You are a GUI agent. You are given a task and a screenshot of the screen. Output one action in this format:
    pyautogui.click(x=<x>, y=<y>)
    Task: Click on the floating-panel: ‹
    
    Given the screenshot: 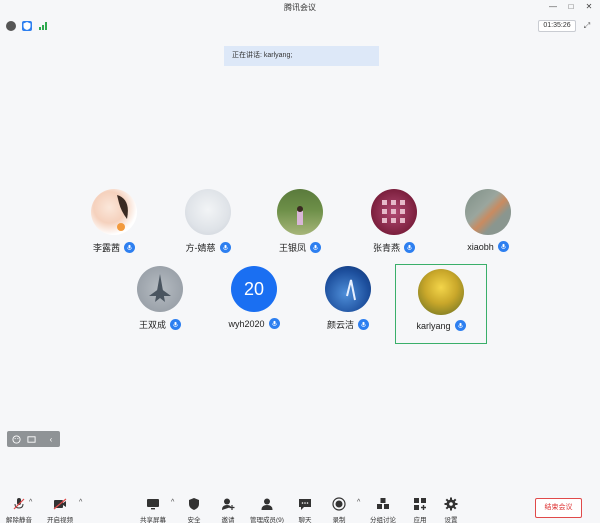 What is the action you would take?
    pyautogui.click(x=33, y=439)
    